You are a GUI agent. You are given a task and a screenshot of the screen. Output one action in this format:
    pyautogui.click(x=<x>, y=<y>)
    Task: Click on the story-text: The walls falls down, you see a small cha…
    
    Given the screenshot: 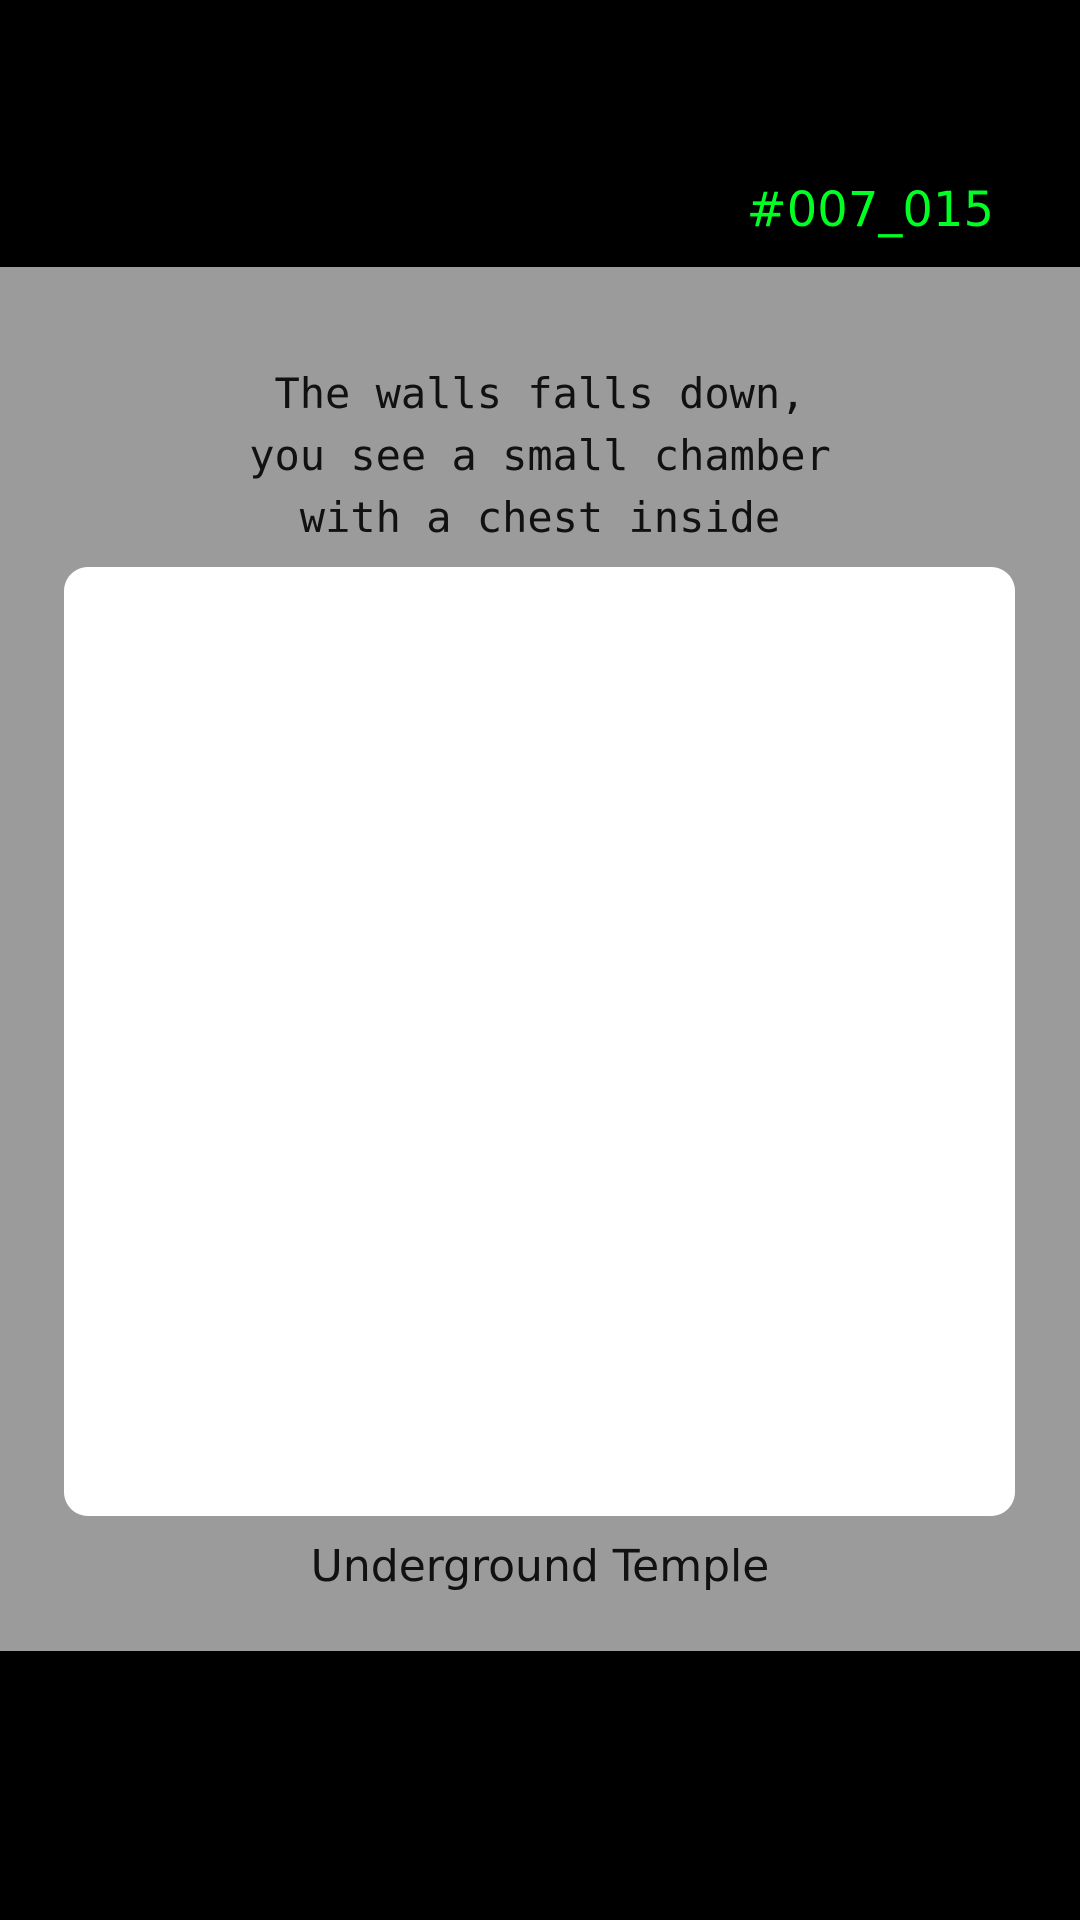 What is the action you would take?
    pyautogui.click(x=540, y=456)
    